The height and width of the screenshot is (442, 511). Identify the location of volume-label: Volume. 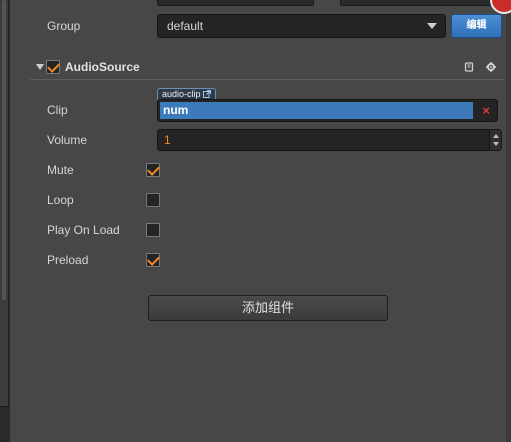
(67, 140).